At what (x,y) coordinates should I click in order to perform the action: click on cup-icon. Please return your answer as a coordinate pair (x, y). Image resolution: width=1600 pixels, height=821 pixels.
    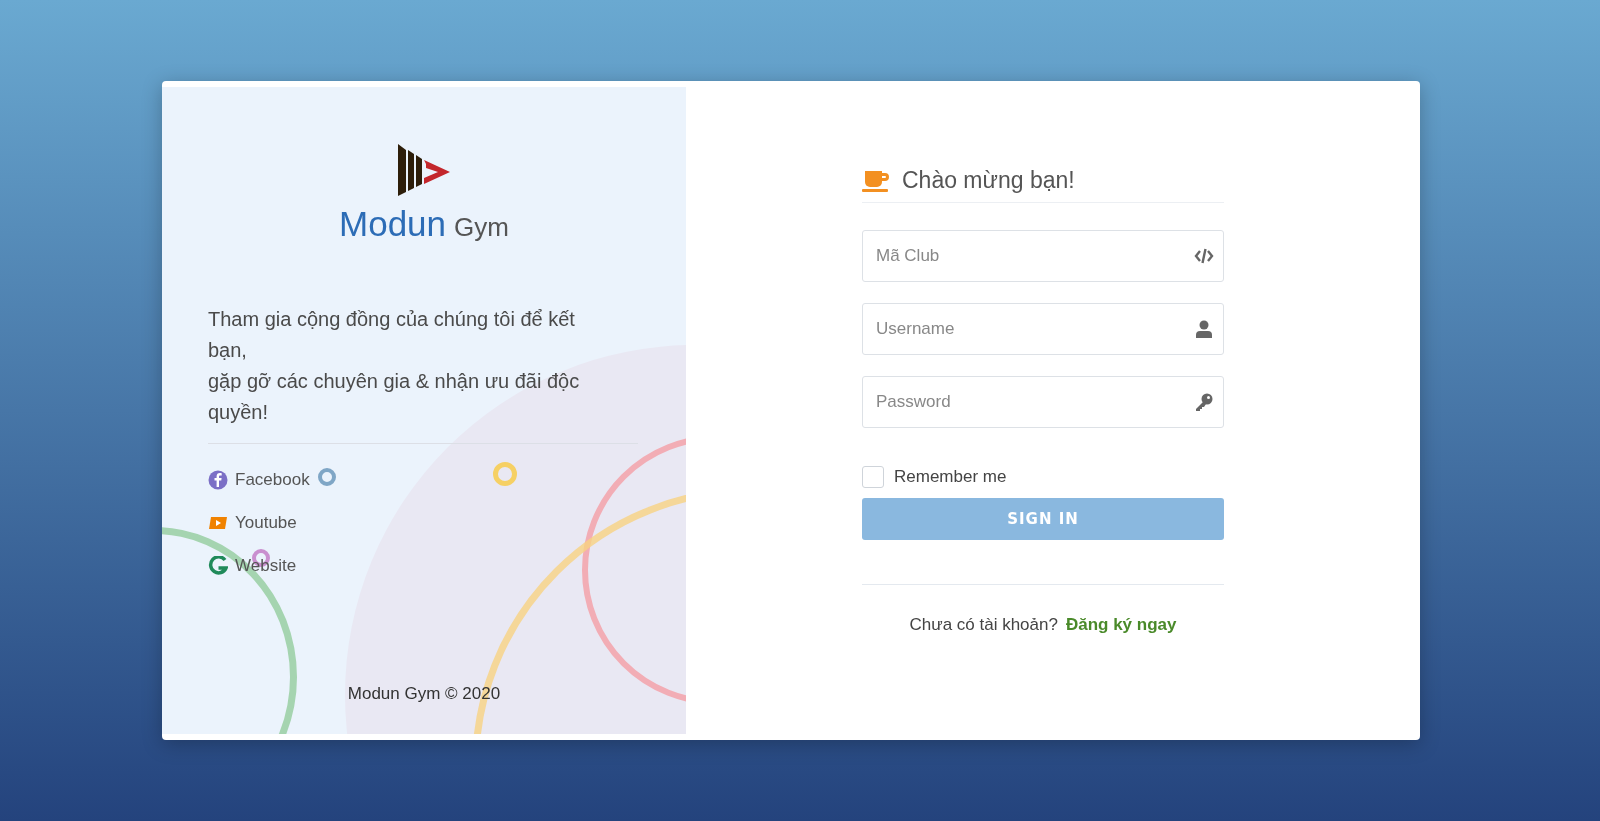
    Looking at the image, I should click on (876, 180).